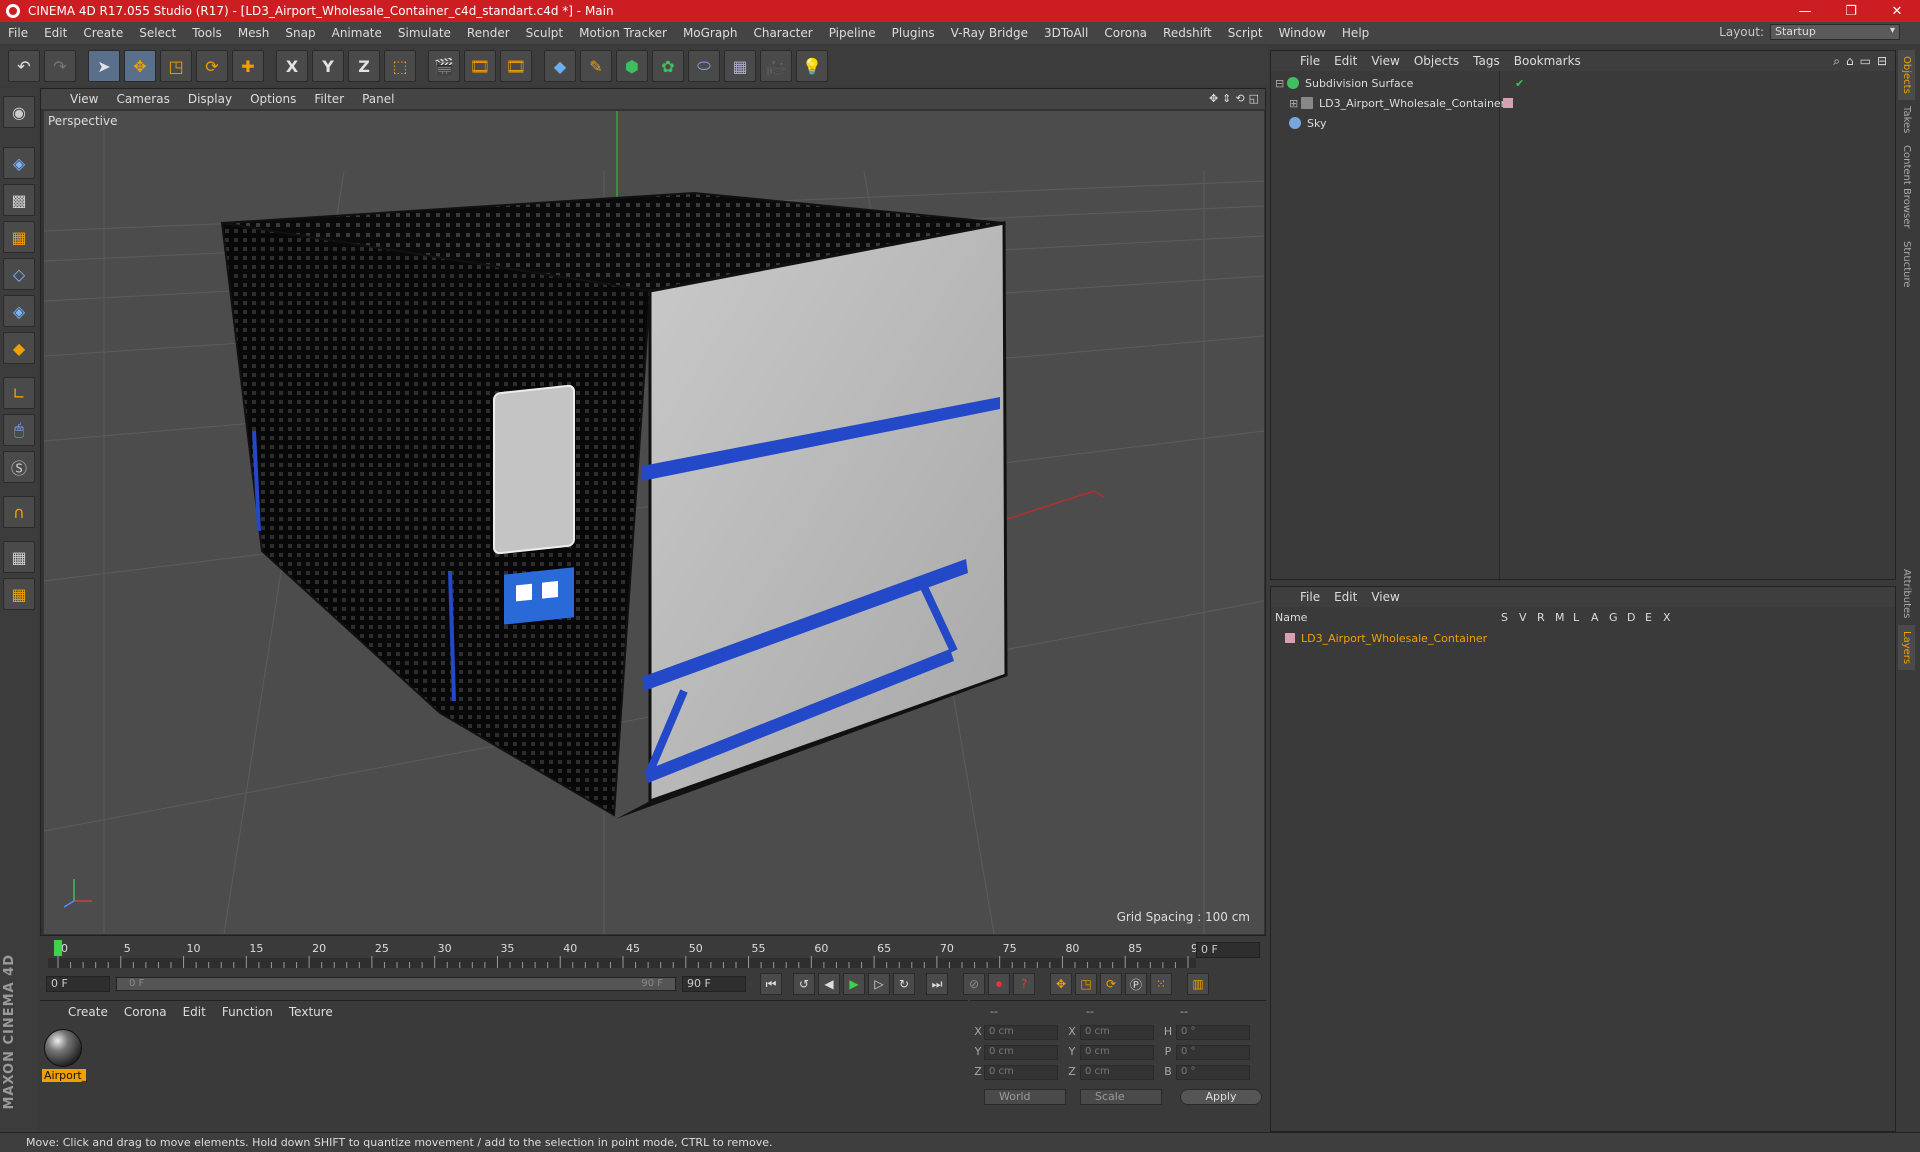  Describe the element at coordinates (103, 33) in the screenshot. I see `menu-create: Create` at that location.